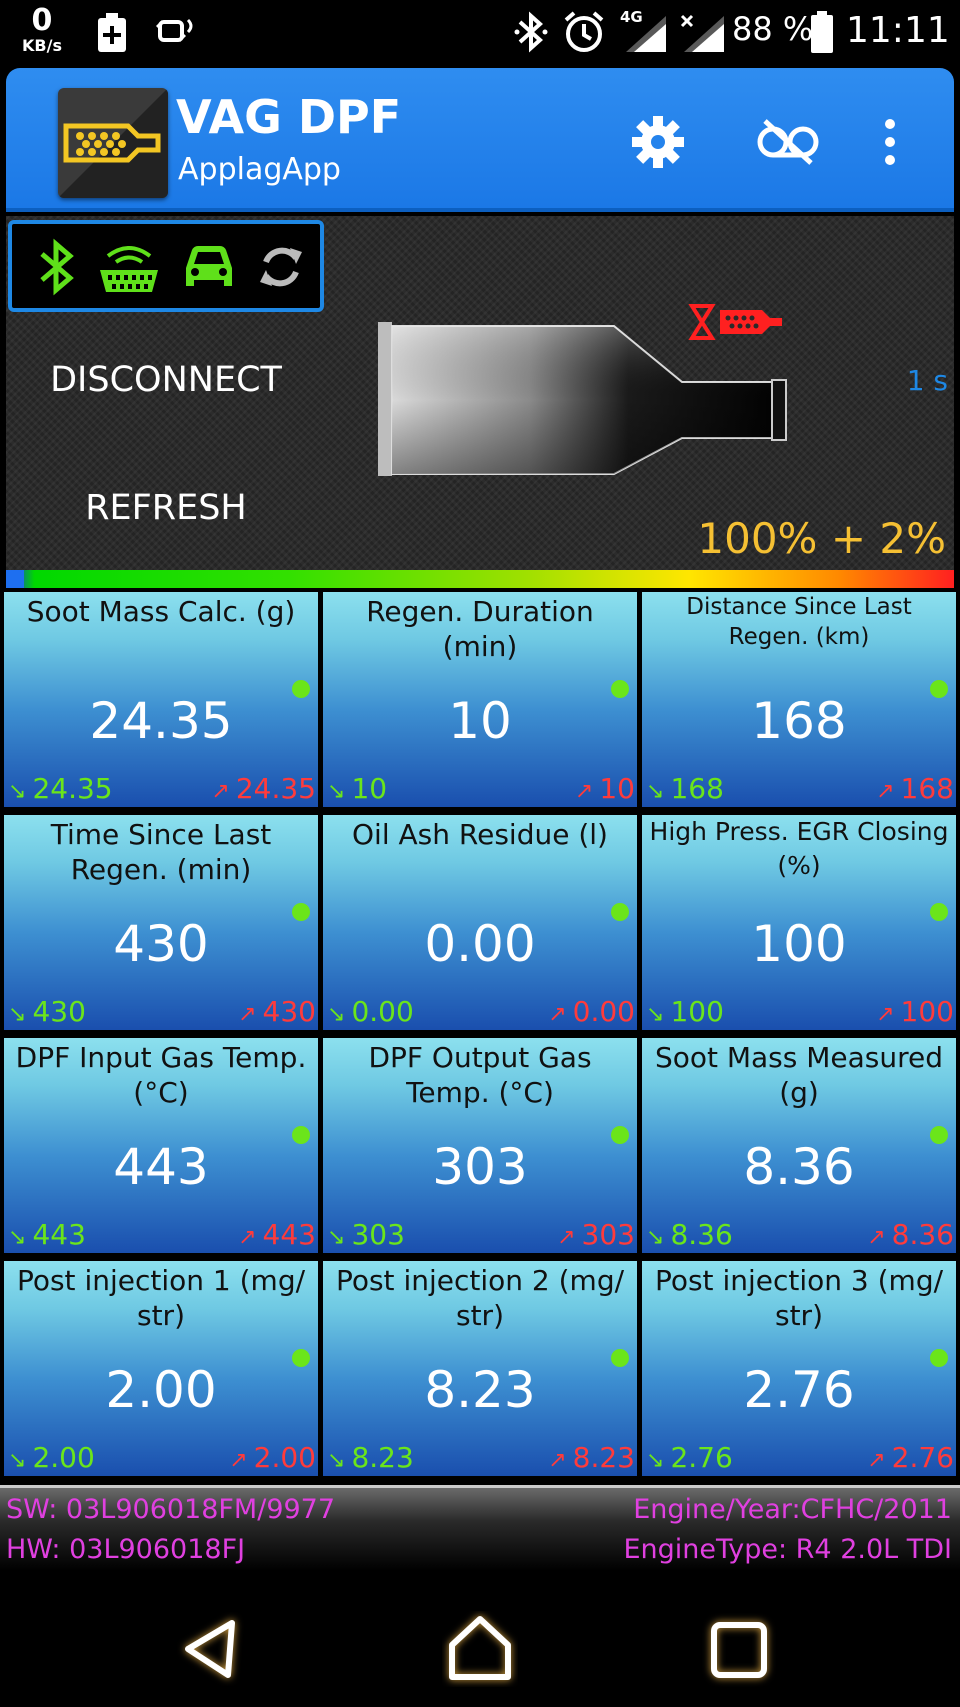 The width and height of the screenshot is (960, 1707). What do you see at coordinates (531, 32) in the screenshot?
I see `bluetooth-status-icon` at bounding box center [531, 32].